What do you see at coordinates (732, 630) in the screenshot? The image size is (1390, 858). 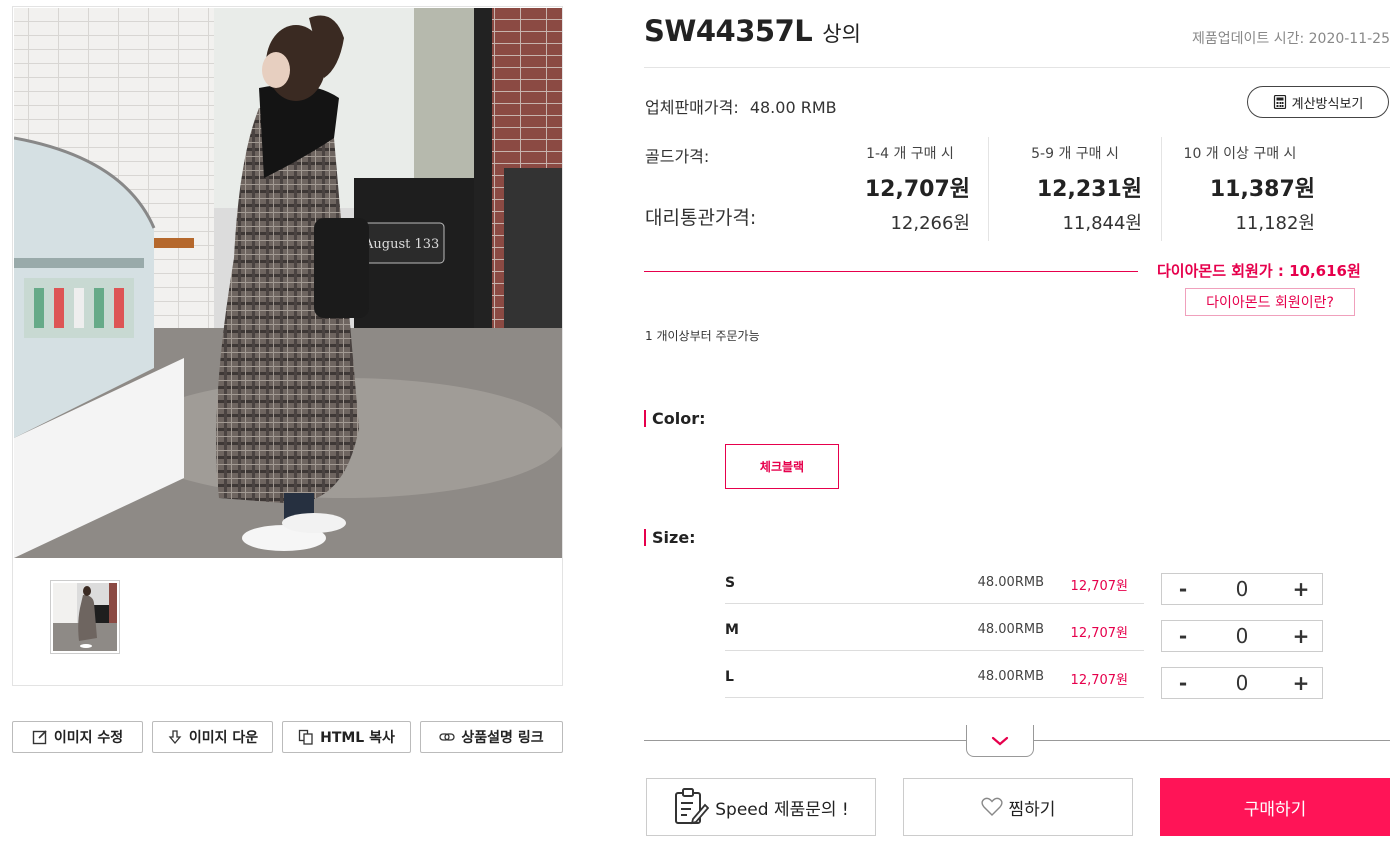 I see `size-name: M` at bounding box center [732, 630].